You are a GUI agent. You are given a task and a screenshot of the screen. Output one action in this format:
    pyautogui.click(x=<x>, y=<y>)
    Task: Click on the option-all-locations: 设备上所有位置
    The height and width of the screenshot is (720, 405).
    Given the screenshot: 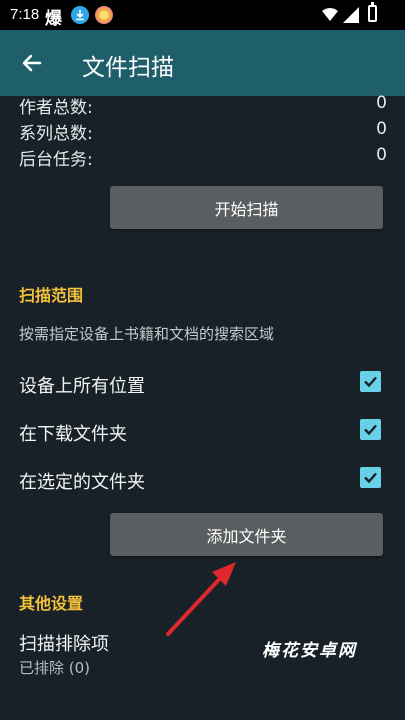 What is the action you would take?
    pyautogui.click(x=200, y=384)
    